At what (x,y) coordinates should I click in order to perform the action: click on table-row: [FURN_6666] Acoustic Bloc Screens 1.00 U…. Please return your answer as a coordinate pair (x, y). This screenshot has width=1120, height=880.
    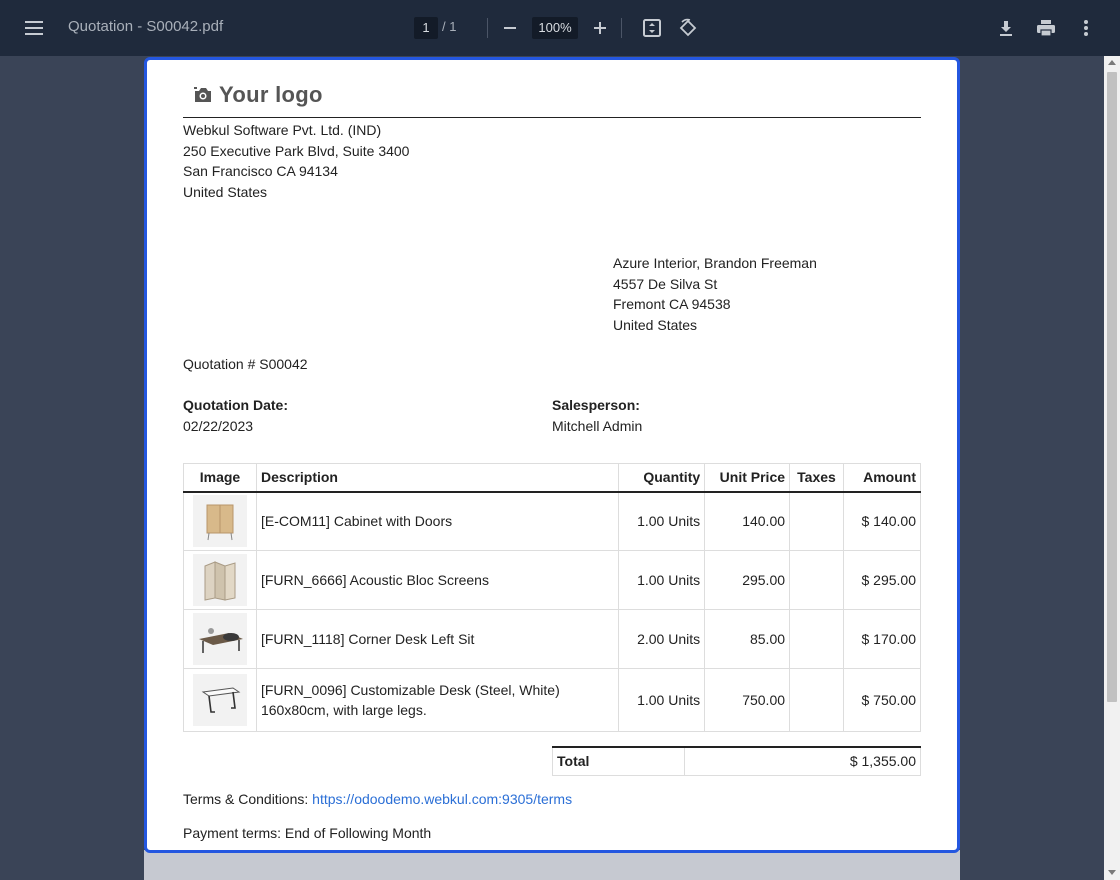
    Looking at the image, I should click on (552, 580).